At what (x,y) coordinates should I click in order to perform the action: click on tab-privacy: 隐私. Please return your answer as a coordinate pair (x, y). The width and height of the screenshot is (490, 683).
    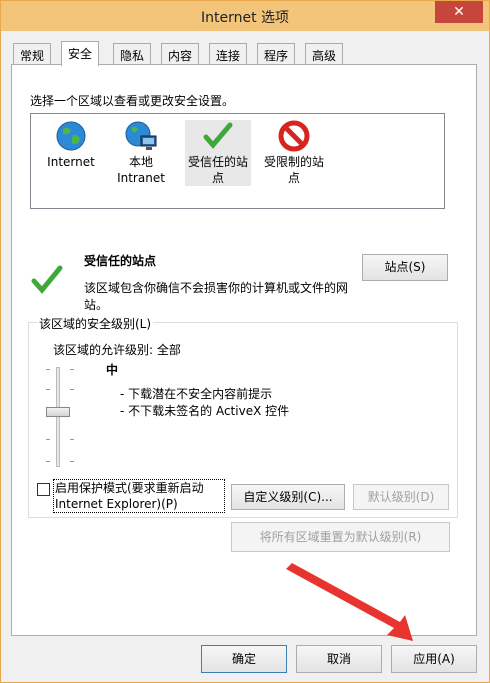
    Looking at the image, I should click on (132, 54).